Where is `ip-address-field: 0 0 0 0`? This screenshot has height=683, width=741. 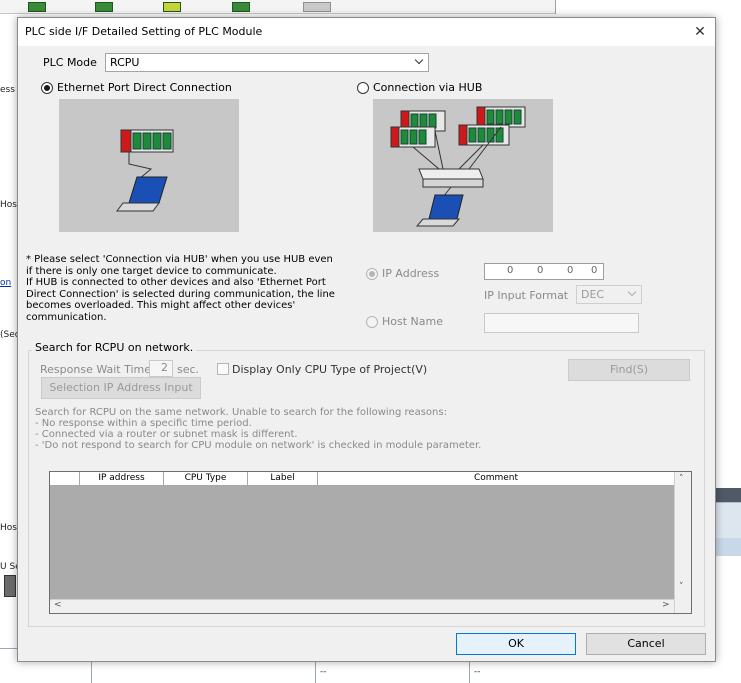
ip-address-field: 0 0 0 0 is located at coordinates (544, 271).